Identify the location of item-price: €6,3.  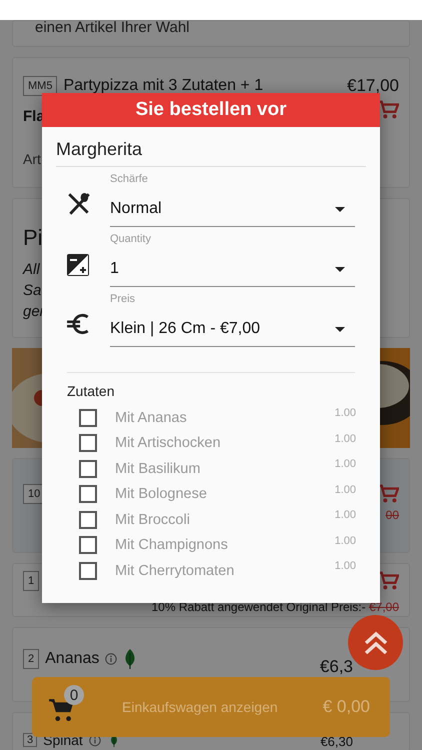
(336, 667).